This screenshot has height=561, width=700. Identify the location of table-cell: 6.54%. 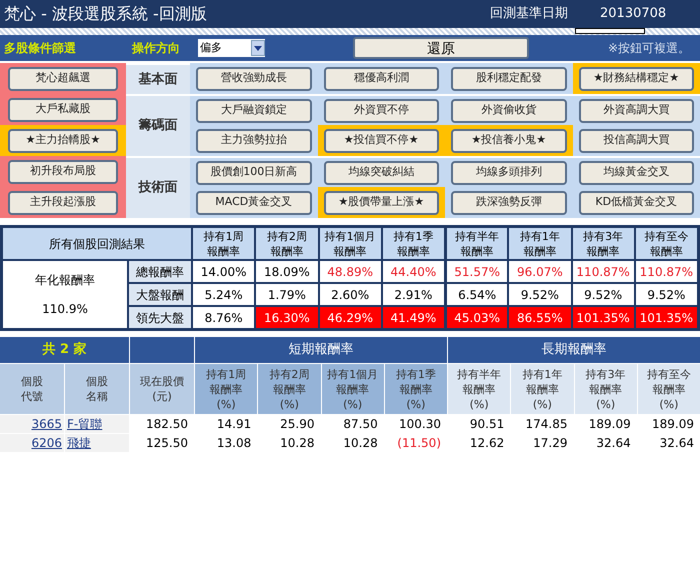
(476, 294).